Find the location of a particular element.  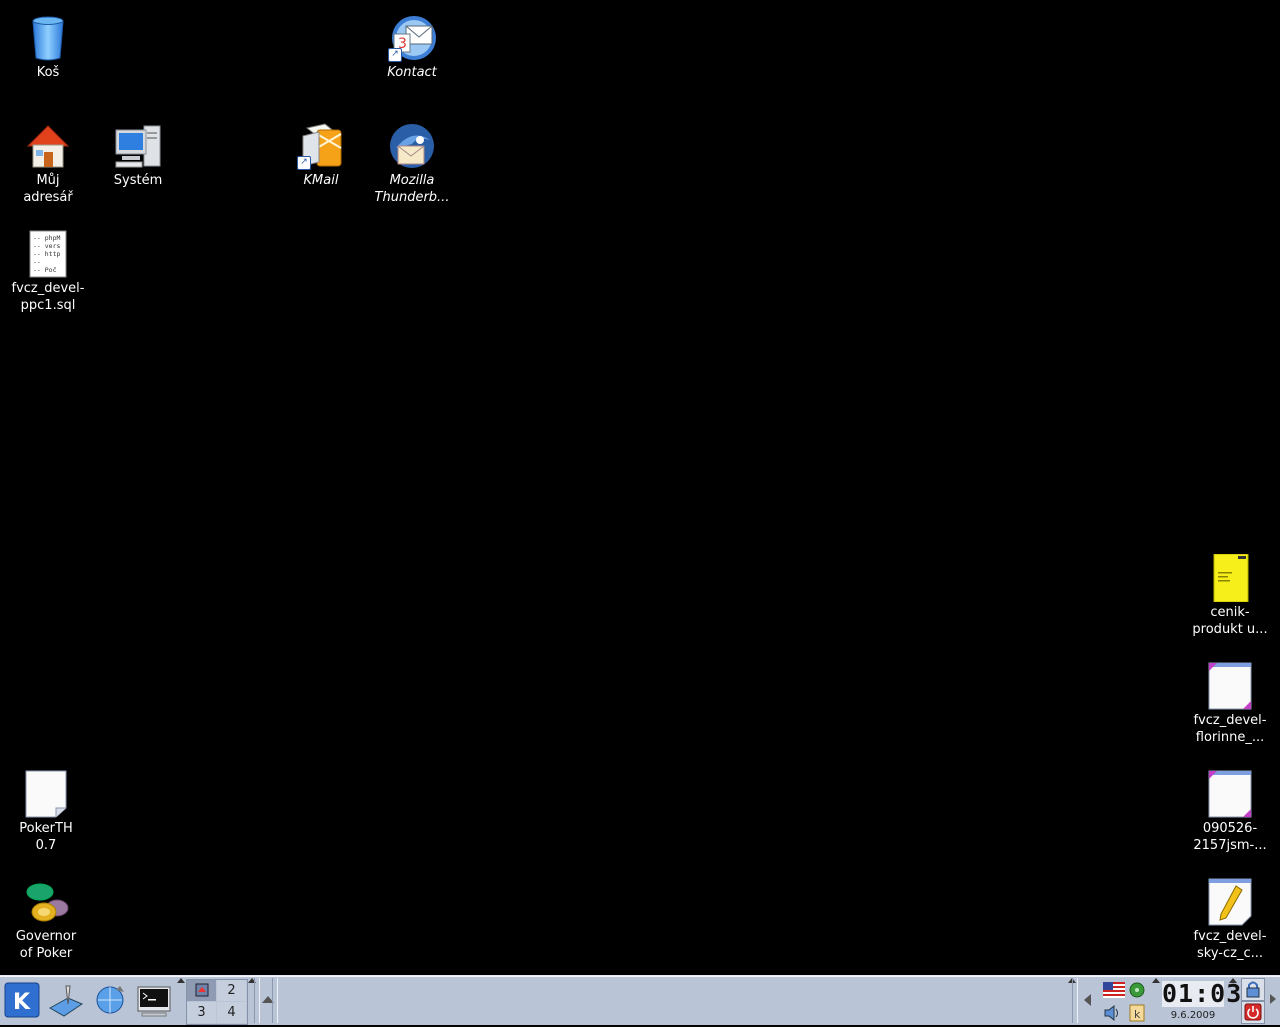

svg-text: -- http is located at coordinates (46, 254).